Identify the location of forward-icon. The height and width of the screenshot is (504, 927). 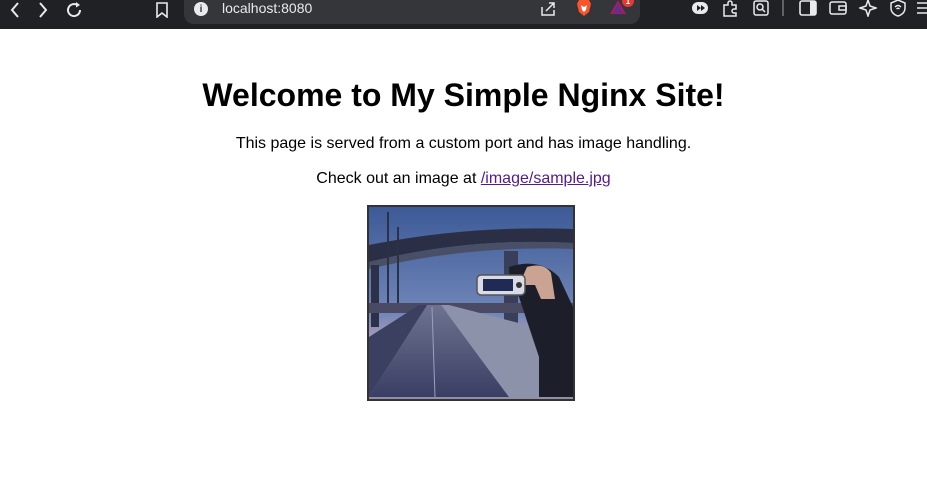
(43, 10).